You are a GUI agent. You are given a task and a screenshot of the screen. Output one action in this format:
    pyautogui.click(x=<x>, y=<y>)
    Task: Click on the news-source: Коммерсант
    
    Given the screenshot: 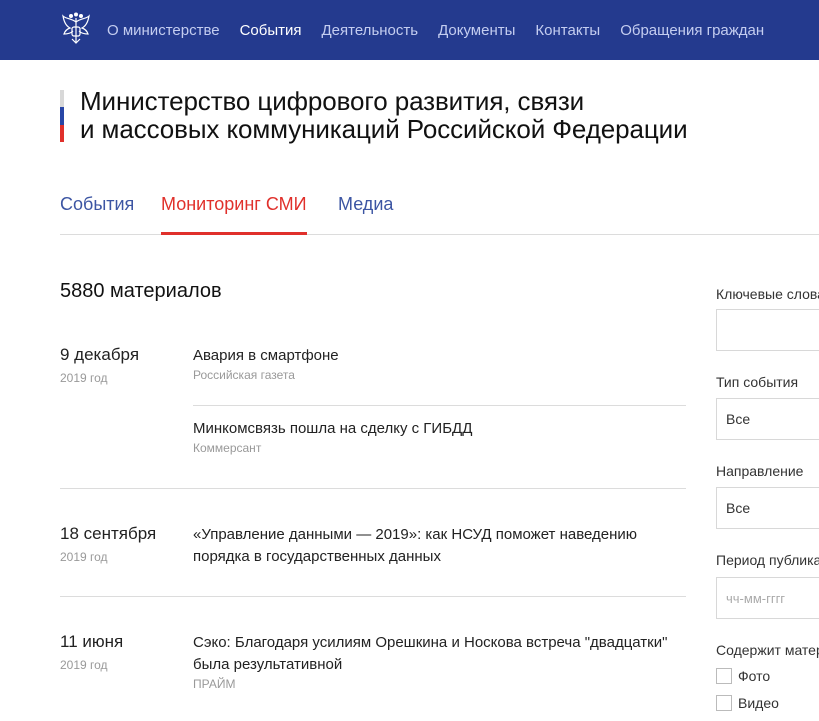 What is the action you would take?
    pyautogui.click(x=227, y=448)
    